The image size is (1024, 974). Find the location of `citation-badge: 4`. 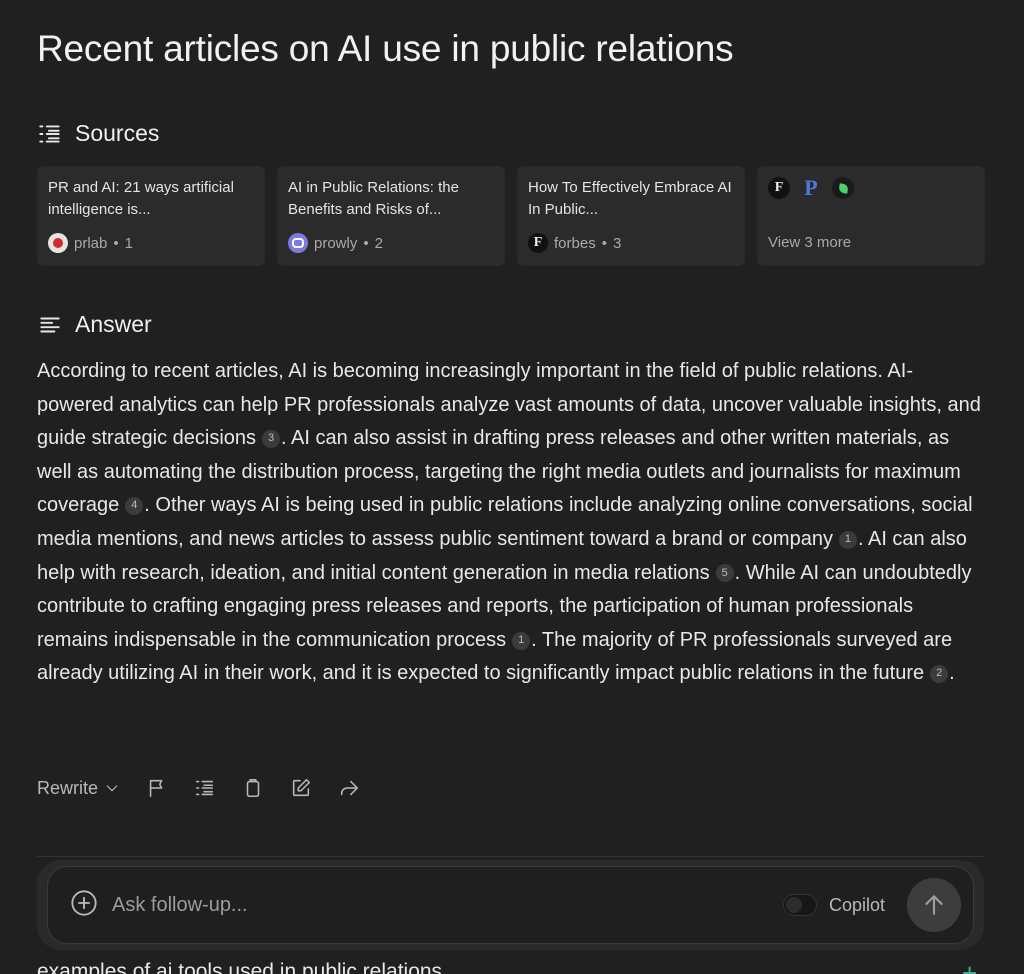

citation-badge: 4 is located at coordinates (134, 506).